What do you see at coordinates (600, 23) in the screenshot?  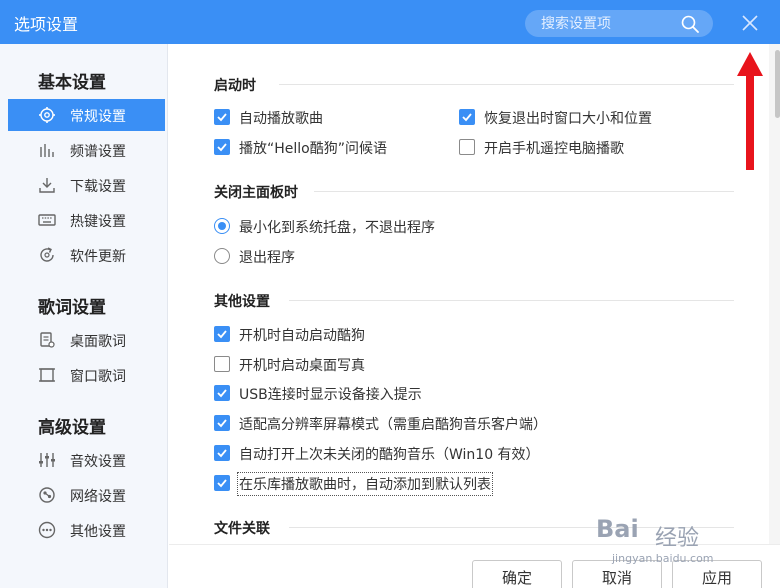 I see `search-input` at bounding box center [600, 23].